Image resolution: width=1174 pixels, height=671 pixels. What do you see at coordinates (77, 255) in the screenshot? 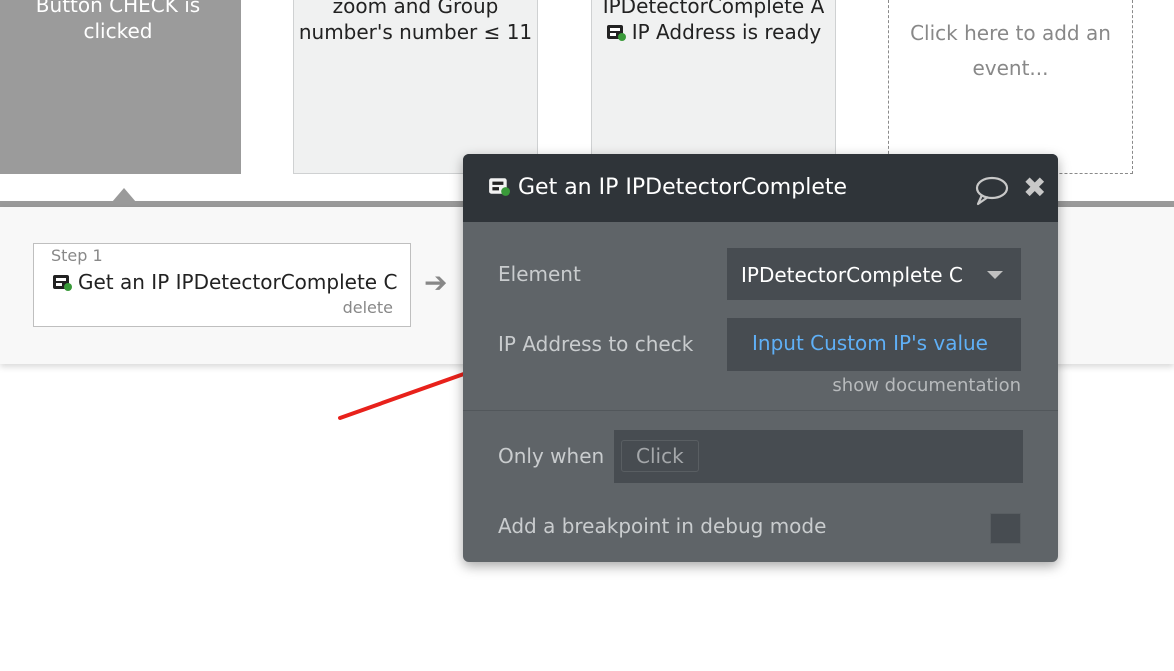
I see `step-number: Step 1` at bounding box center [77, 255].